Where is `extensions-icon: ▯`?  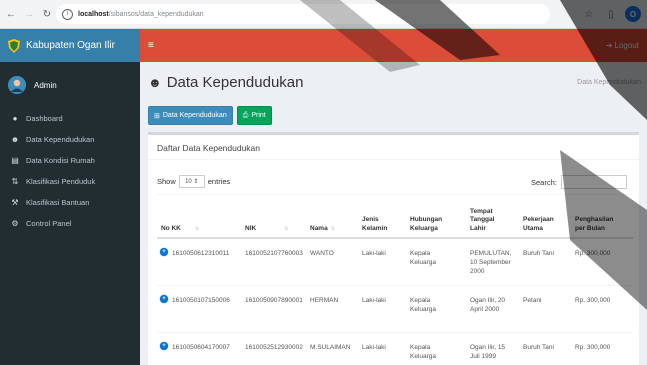 extensions-icon: ▯ is located at coordinates (611, 14).